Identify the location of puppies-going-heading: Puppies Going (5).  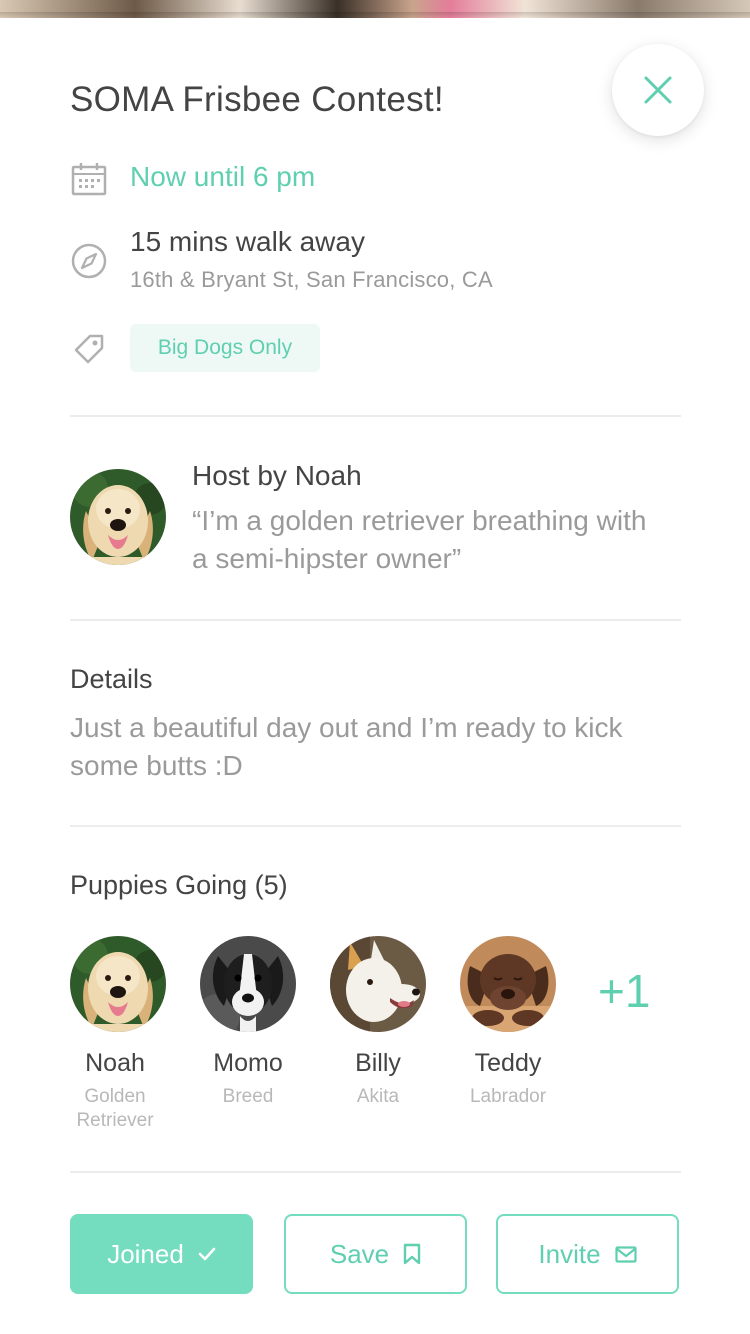
(179, 885).